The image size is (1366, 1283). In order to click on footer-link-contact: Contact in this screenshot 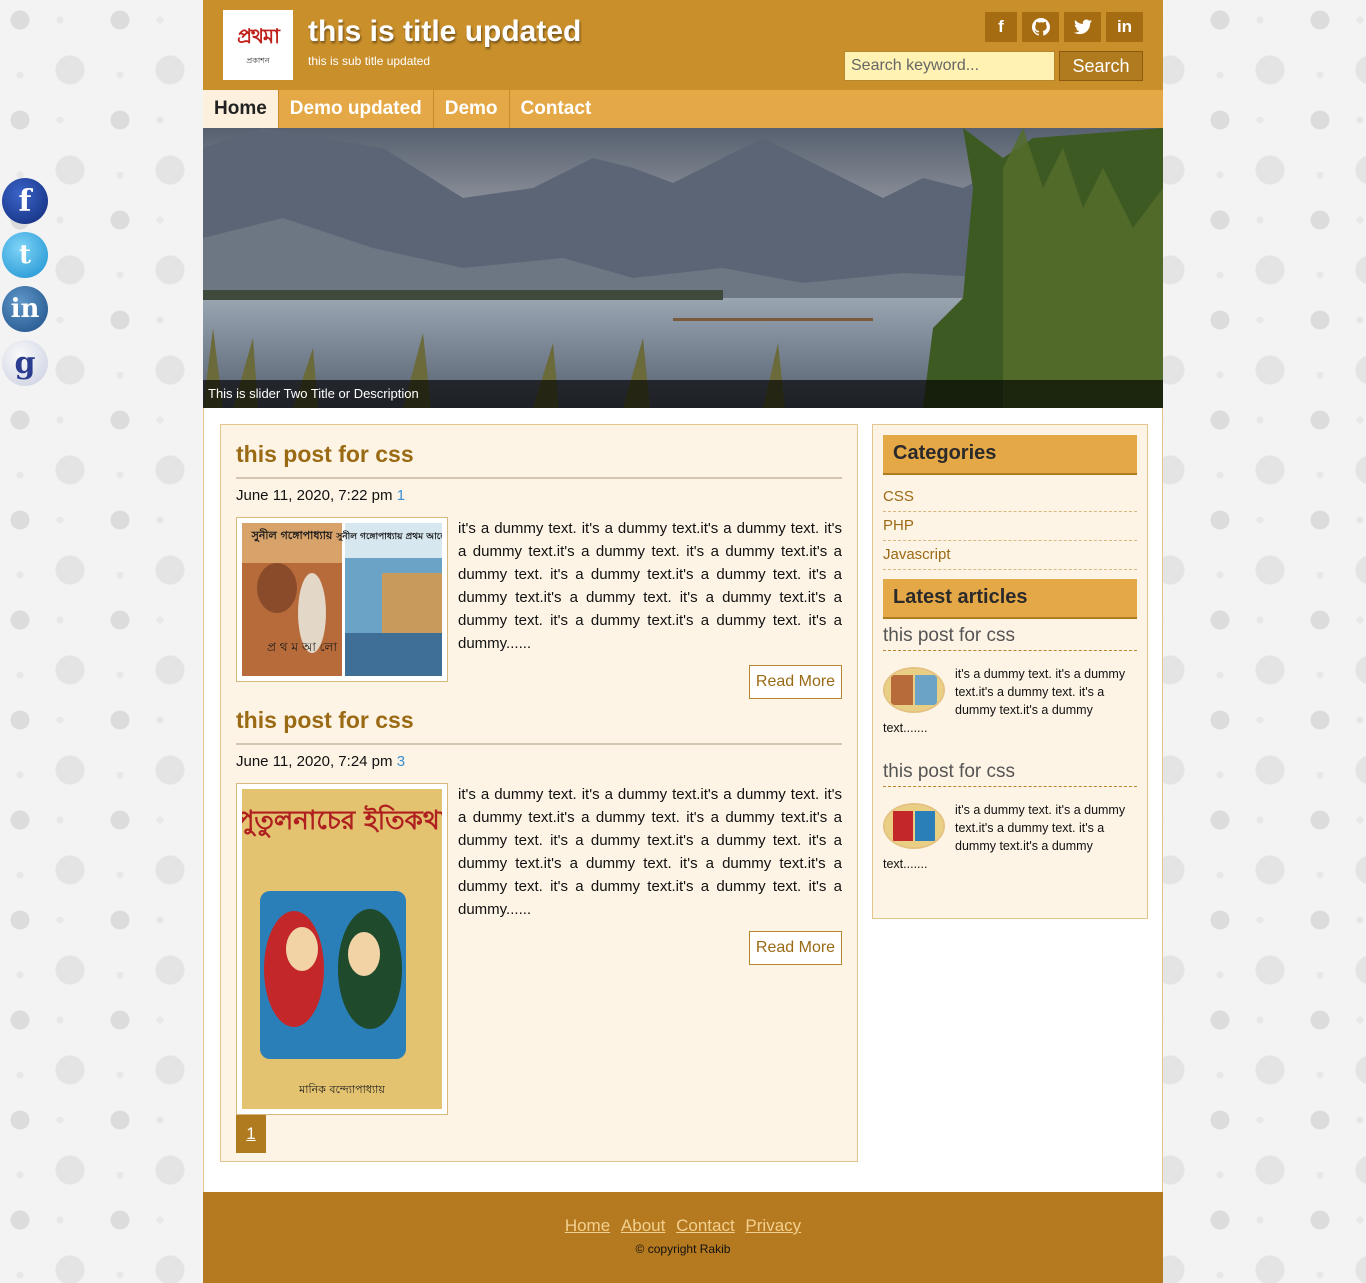, I will do `click(705, 1225)`.